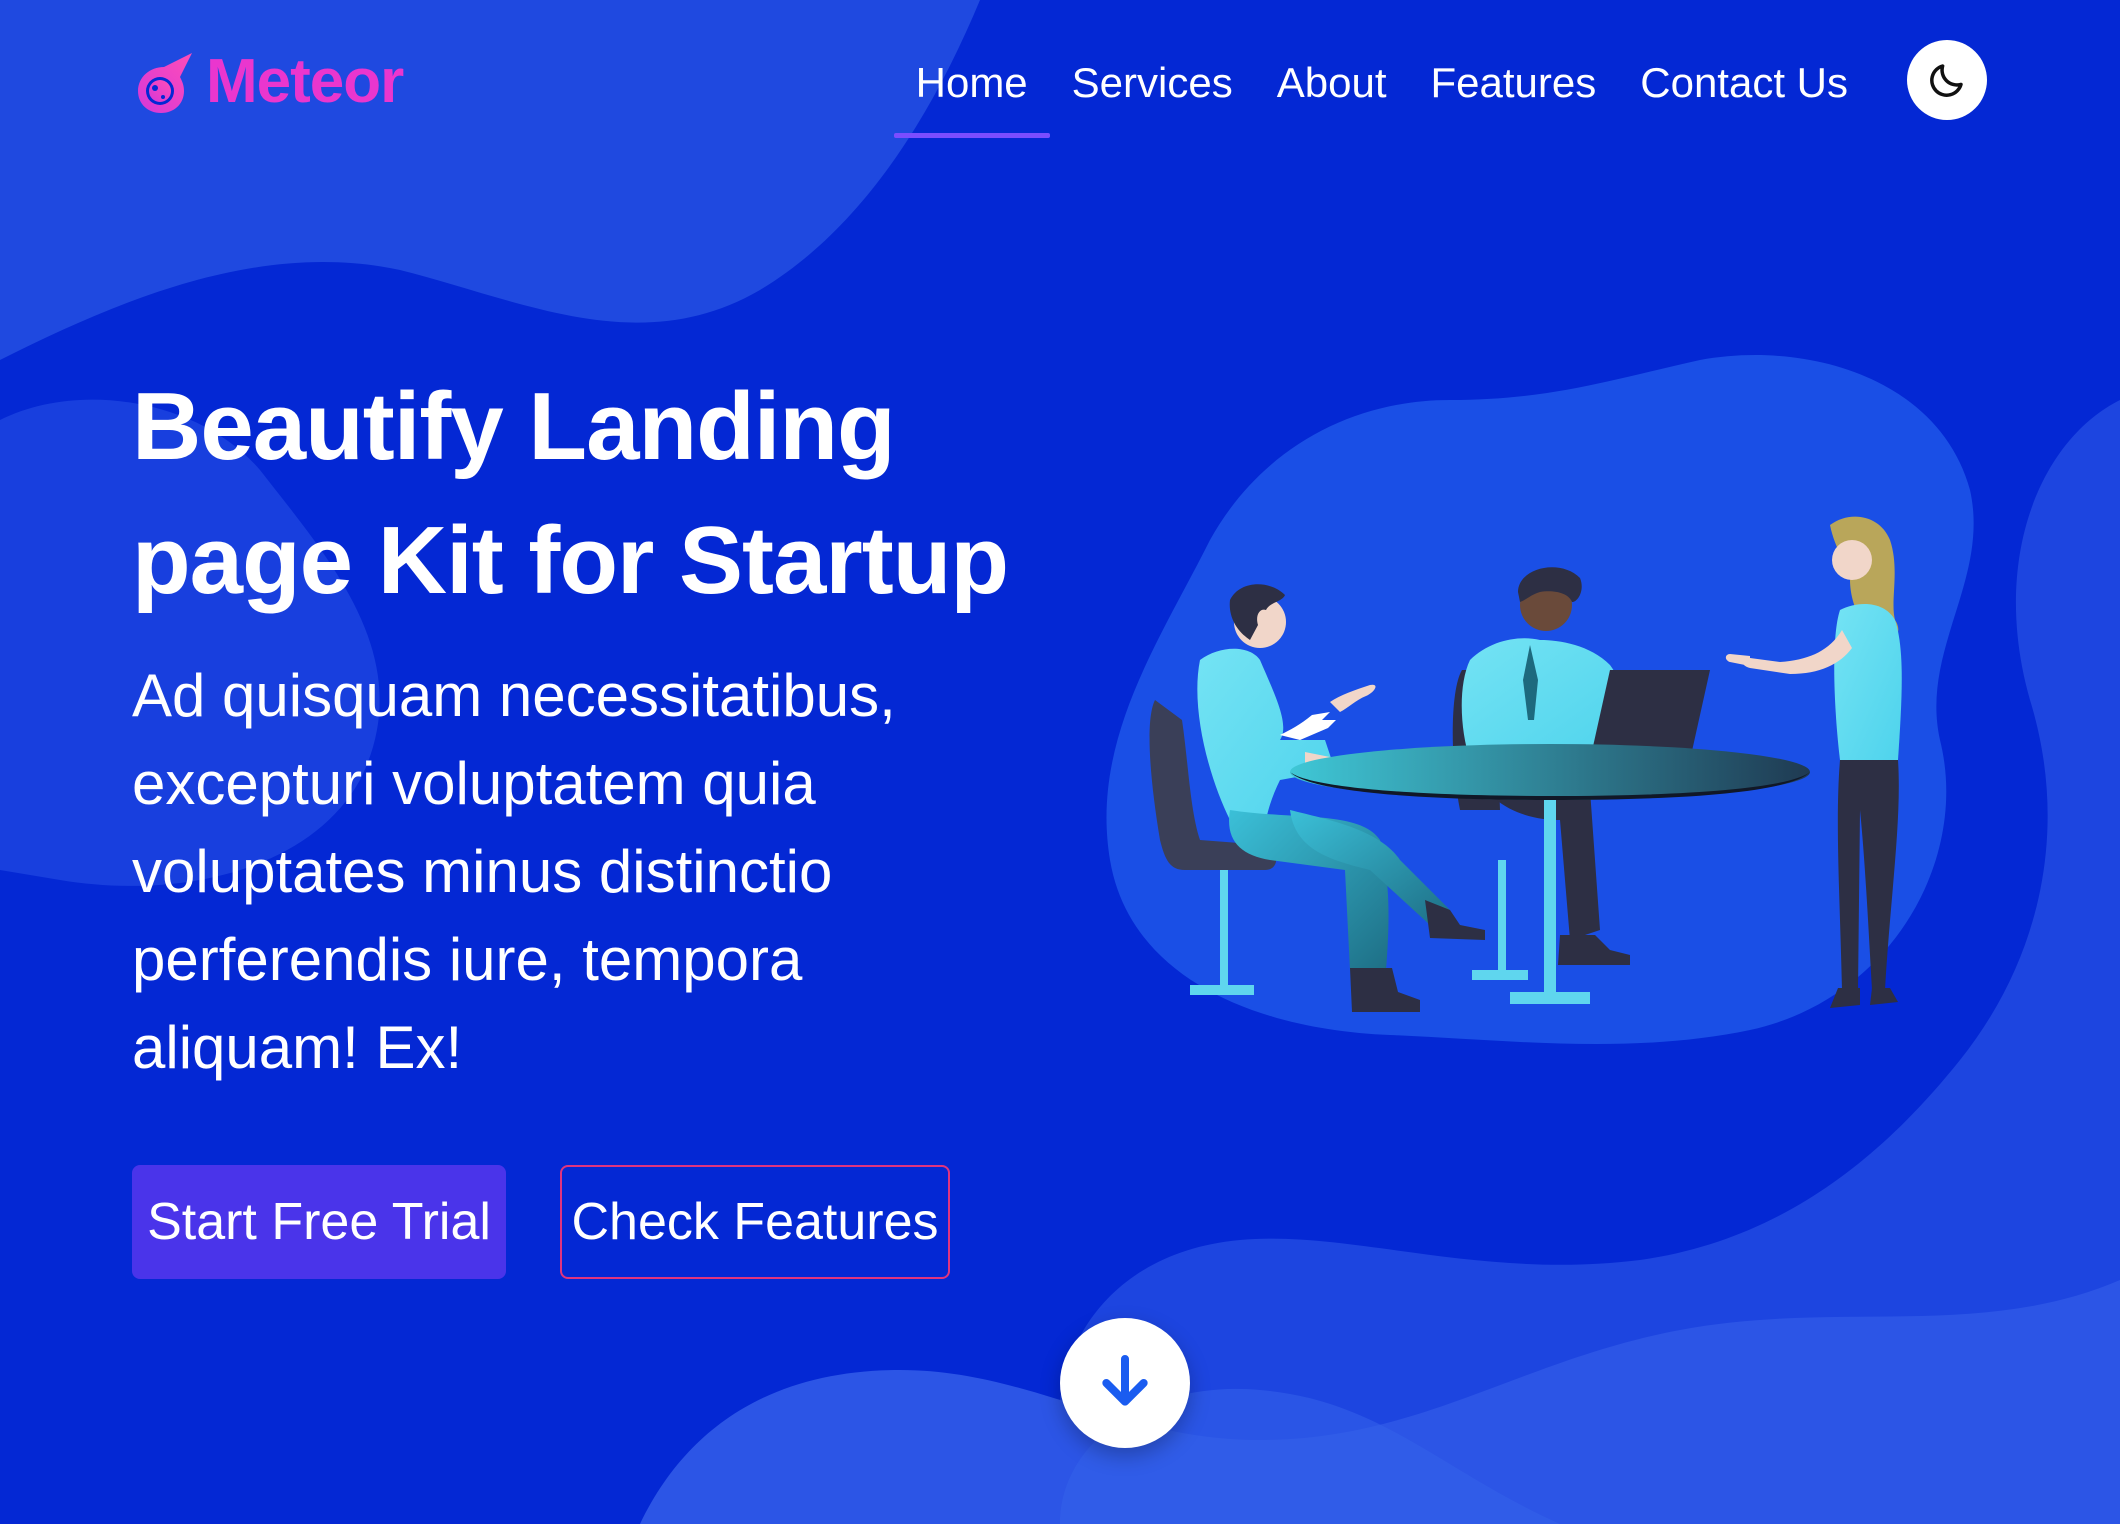 The width and height of the screenshot is (2120, 1524). What do you see at coordinates (319, 1222) in the screenshot?
I see `start-free-trial-button: Start Free Trial` at bounding box center [319, 1222].